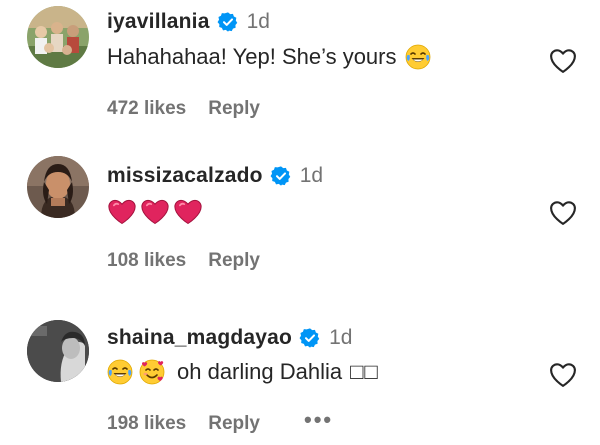  Describe the element at coordinates (146, 261) in the screenshot. I see `likes-count: 108 likes` at that location.